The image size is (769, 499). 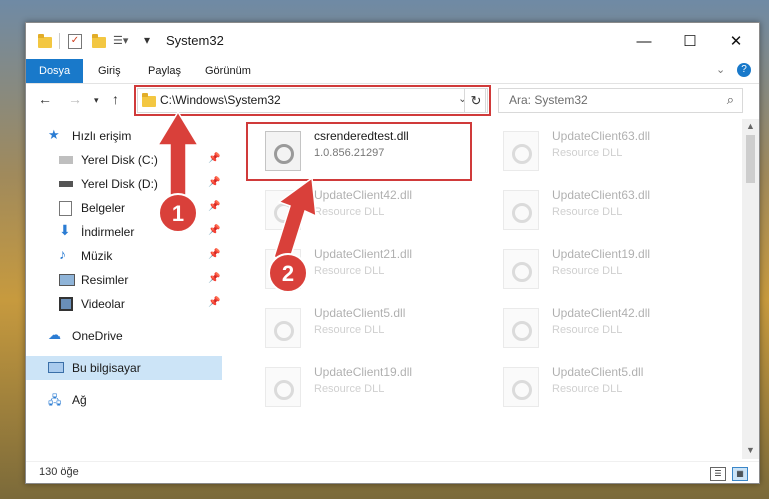 I want to click on arrow-two, so click(x=295, y=219).